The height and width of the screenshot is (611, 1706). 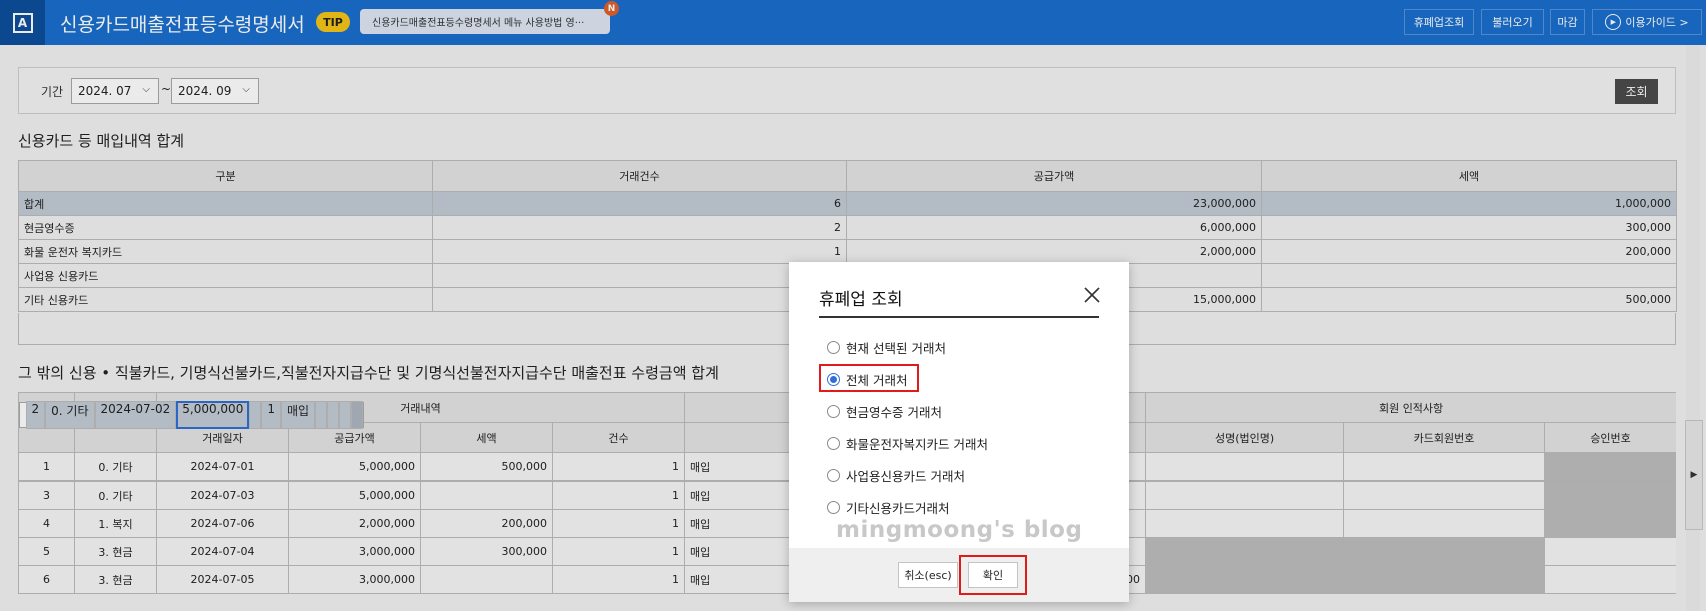 I want to click on cancel-button: 취소(esc), so click(x=928, y=575).